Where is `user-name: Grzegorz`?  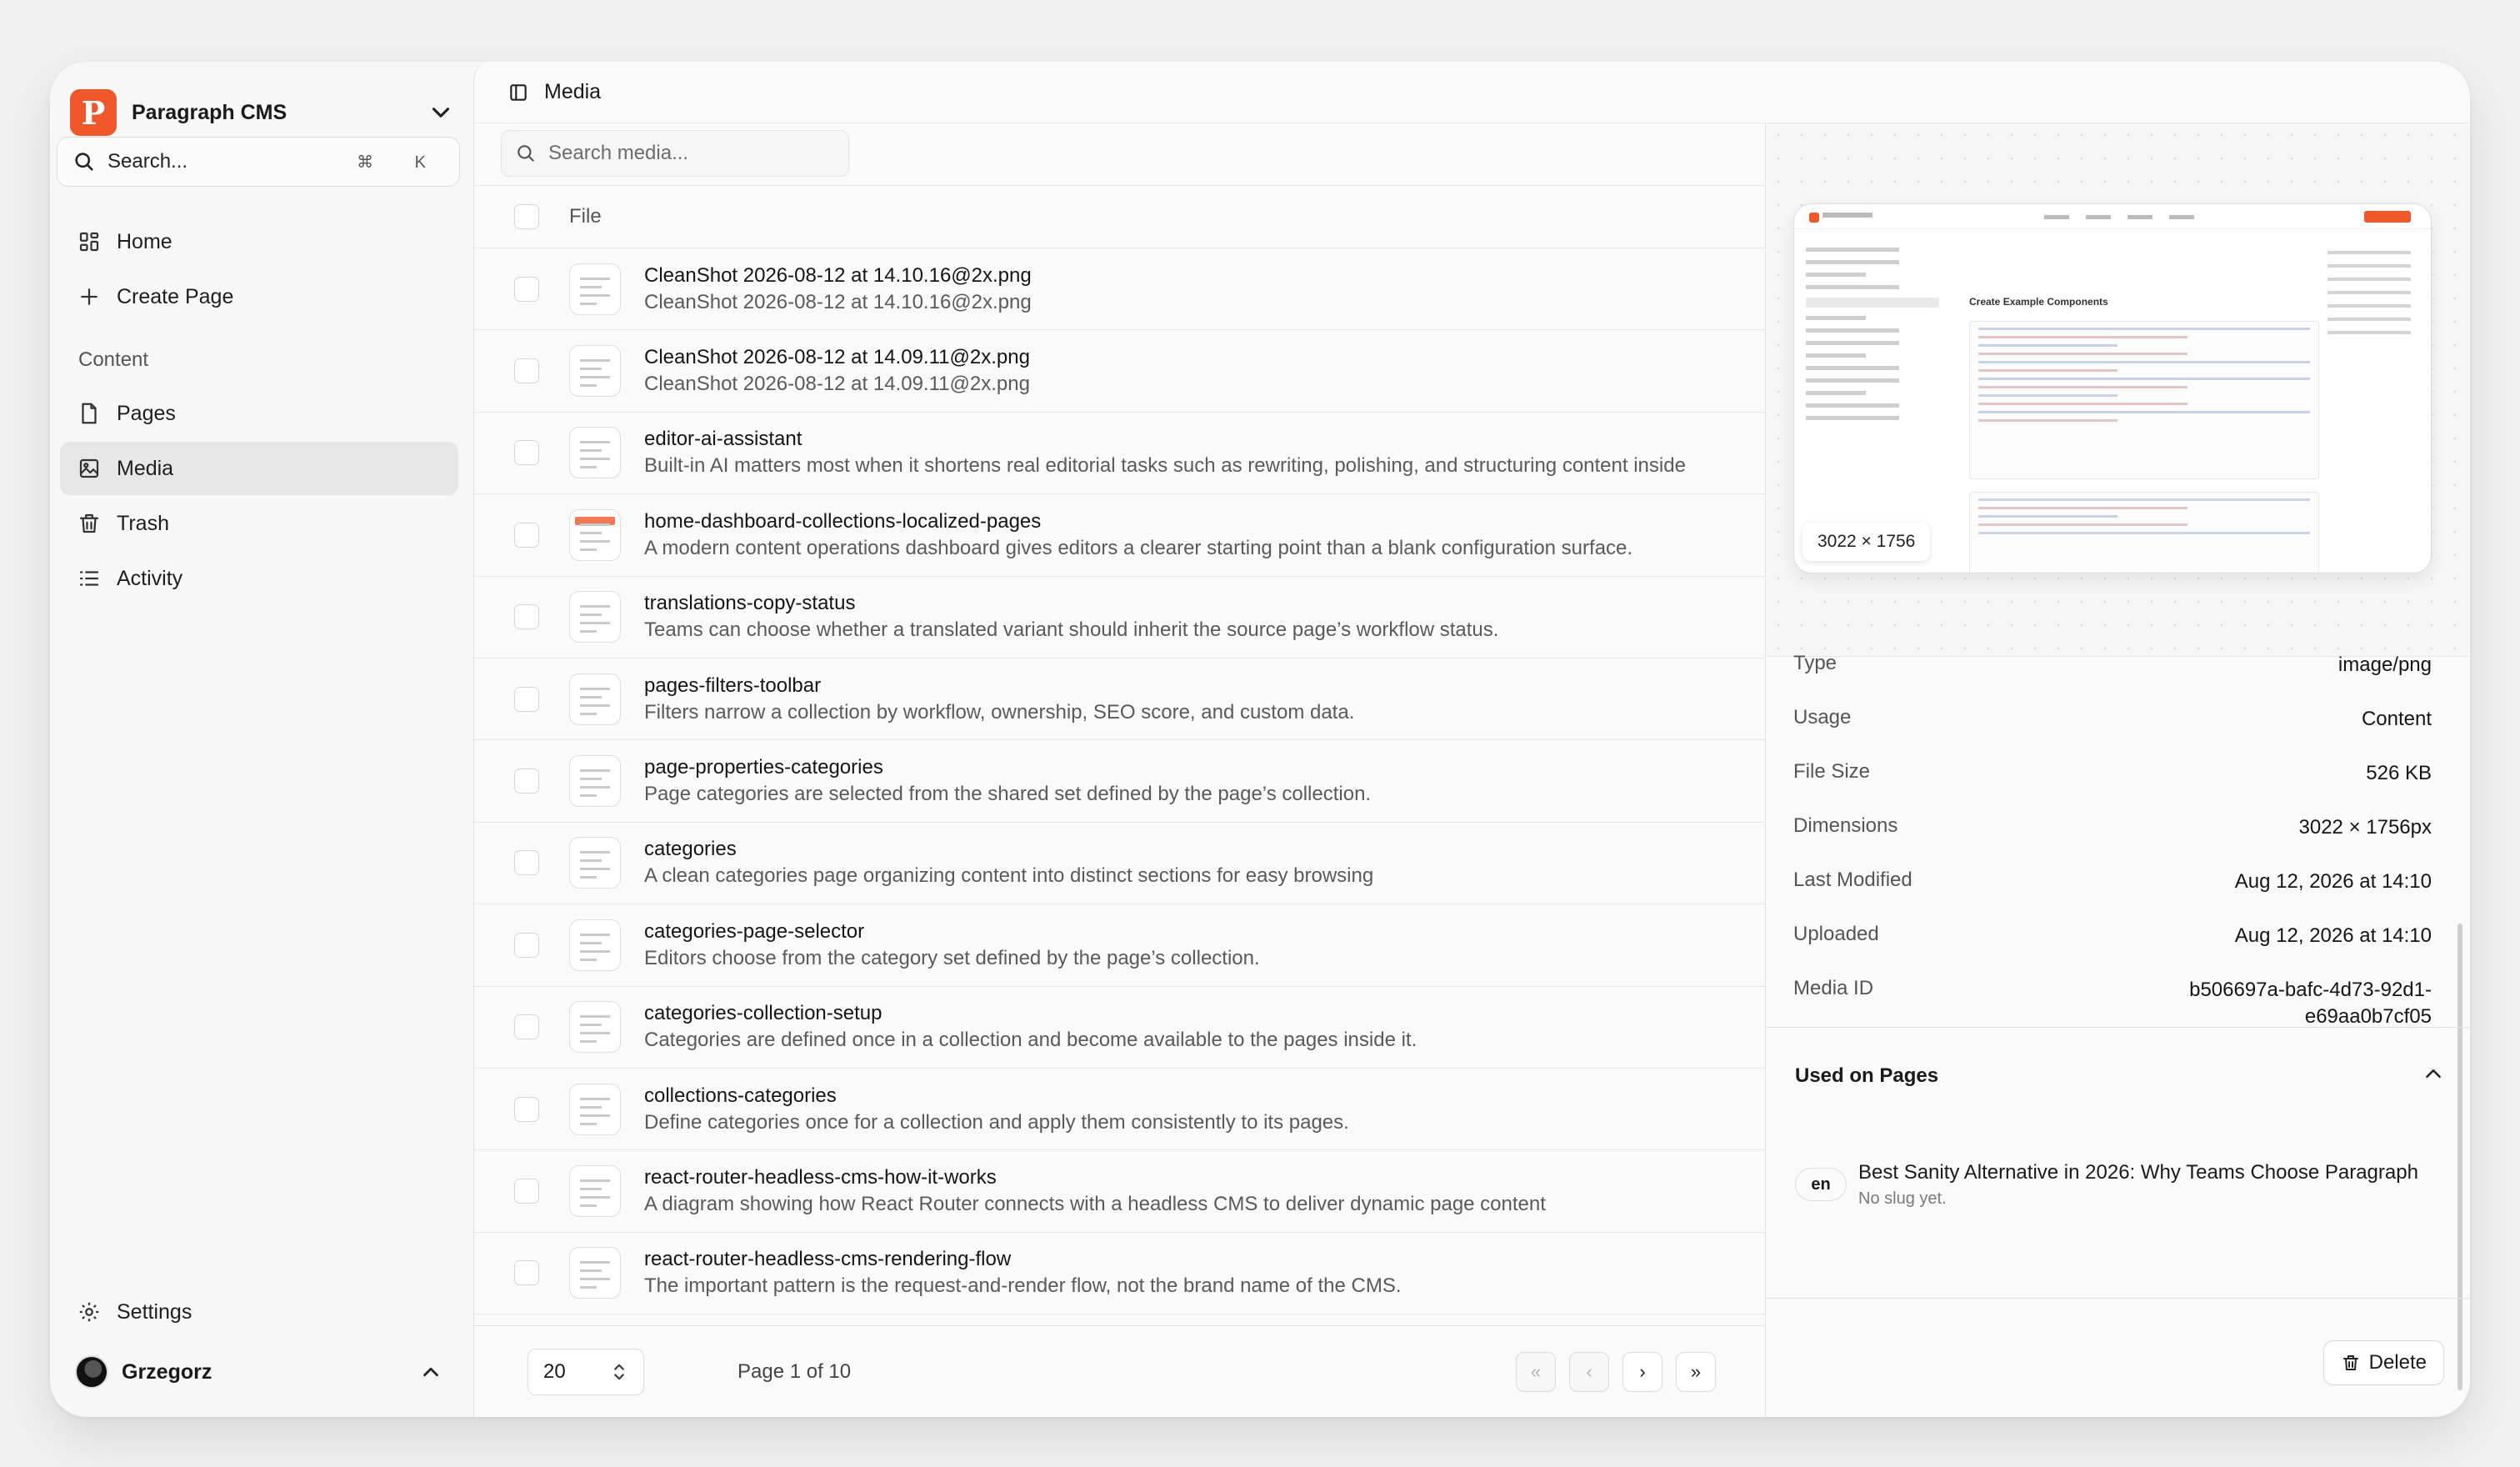
user-name: Grzegorz is located at coordinates (167, 1371).